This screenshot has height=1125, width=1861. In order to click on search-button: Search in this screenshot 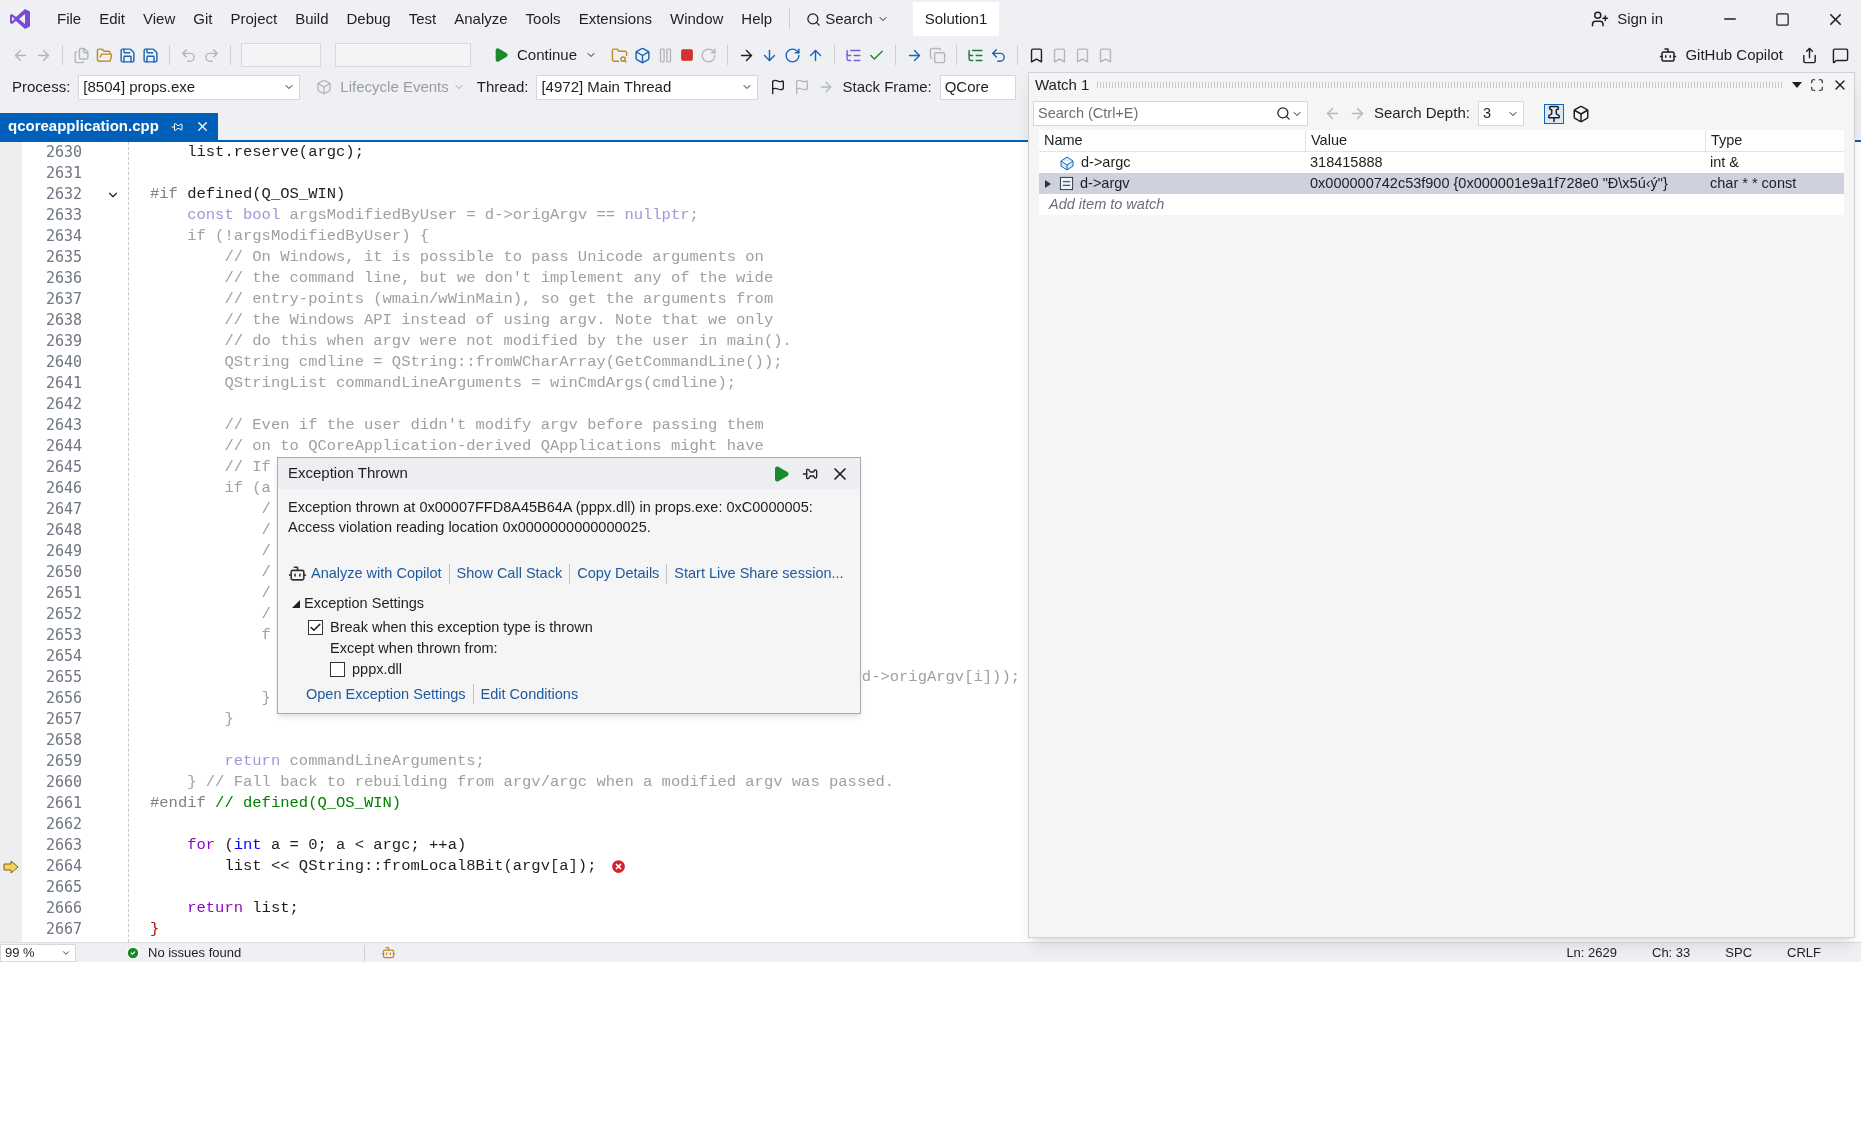, I will do `click(847, 19)`.